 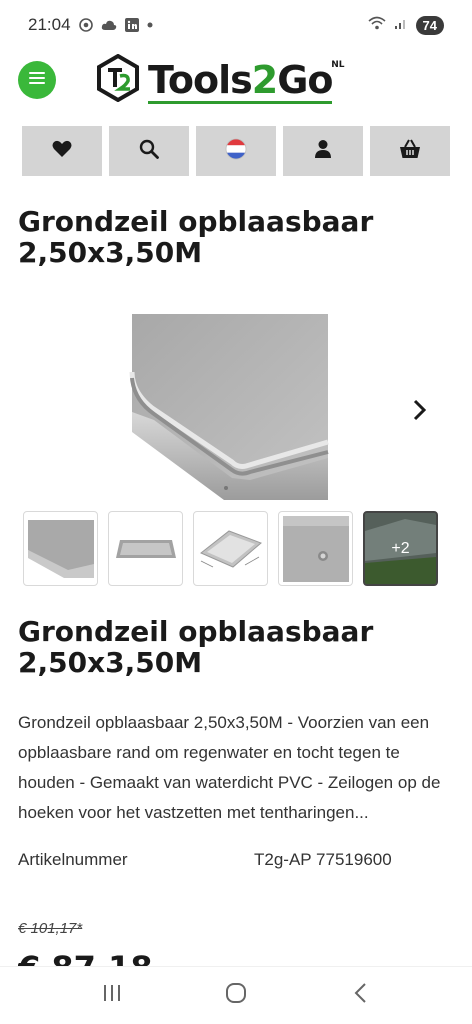 I want to click on logo-text: Tools2Go NL, so click(x=246, y=81).